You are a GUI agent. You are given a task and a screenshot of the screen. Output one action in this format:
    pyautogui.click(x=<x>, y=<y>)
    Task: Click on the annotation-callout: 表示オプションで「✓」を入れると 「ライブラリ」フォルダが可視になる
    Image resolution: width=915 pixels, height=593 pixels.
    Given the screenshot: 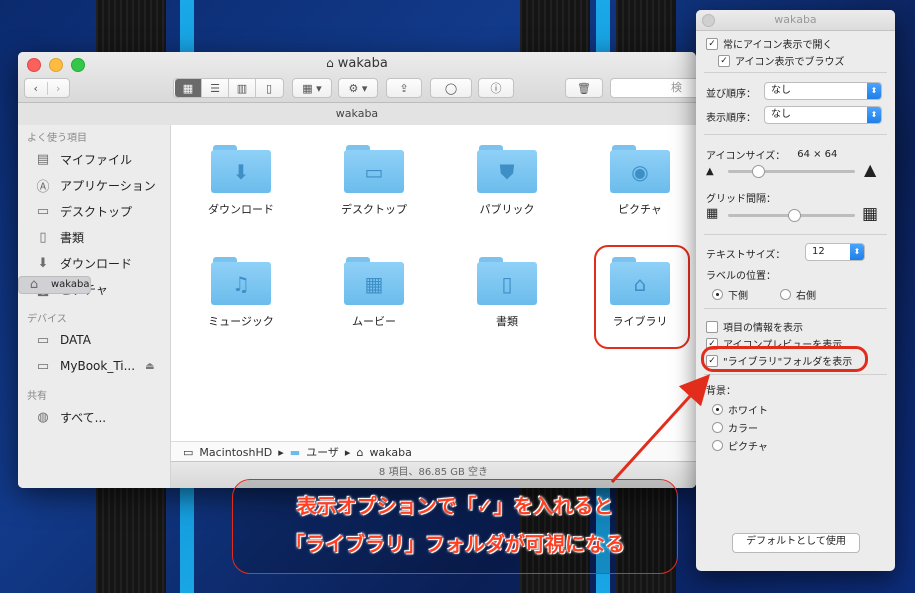 What is the action you would take?
    pyautogui.click(x=455, y=526)
    